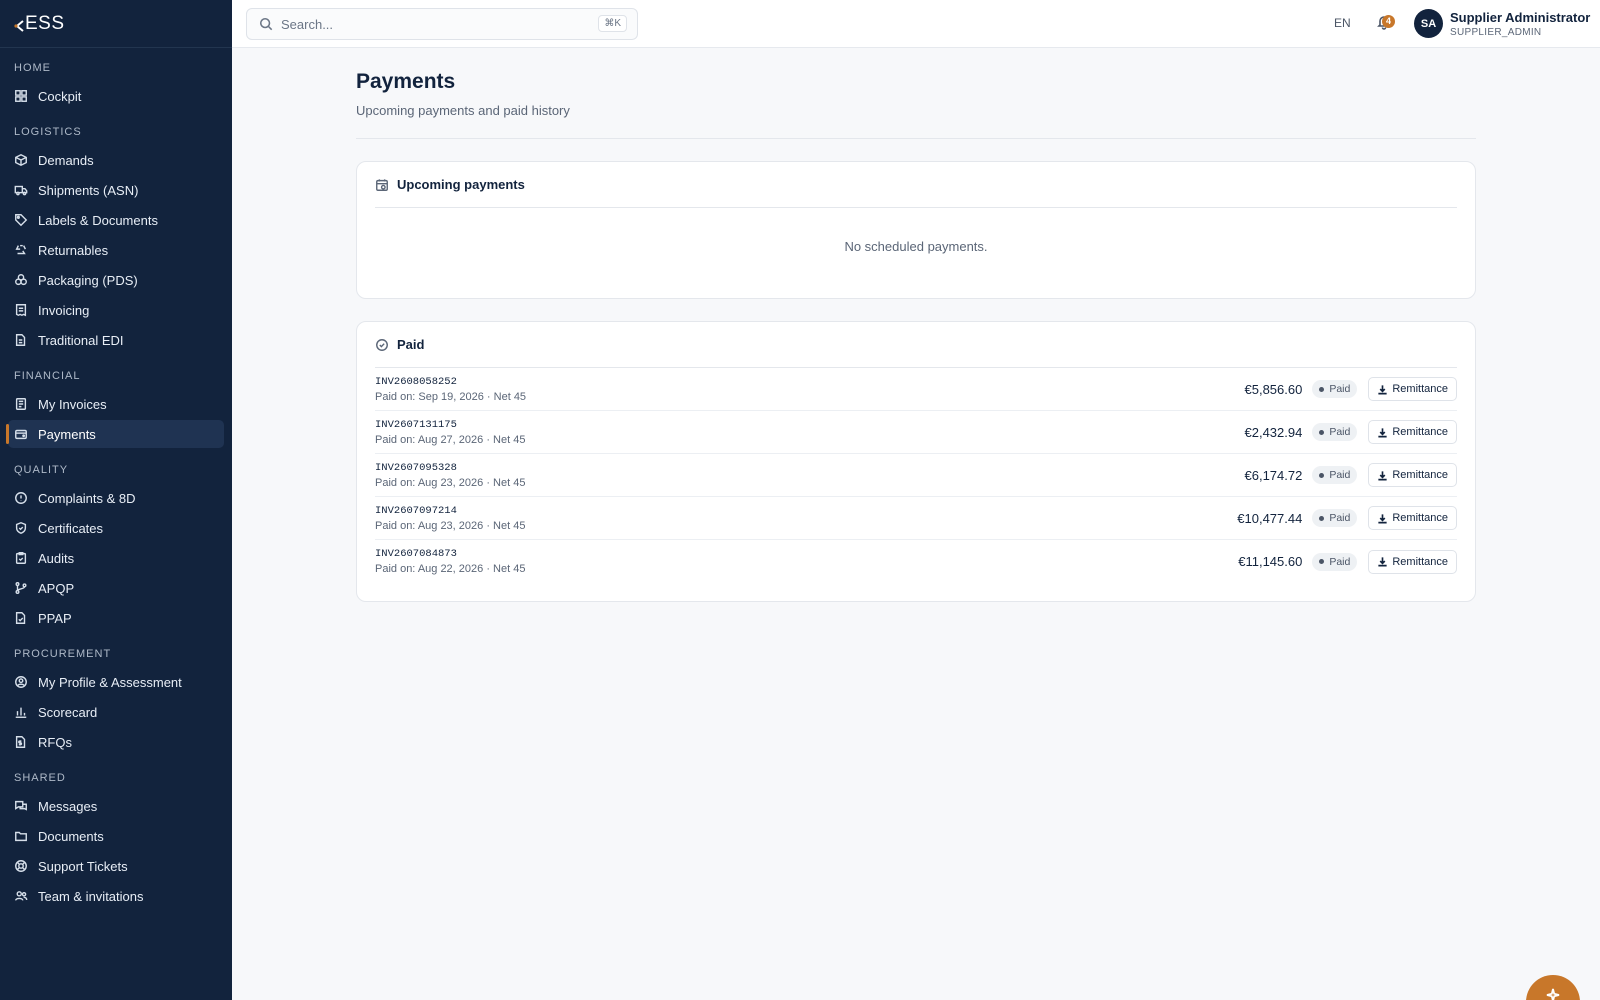  Describe the element at coordinates (21, 498) in the screenshot. I see `alert-circle-icon` at that location.